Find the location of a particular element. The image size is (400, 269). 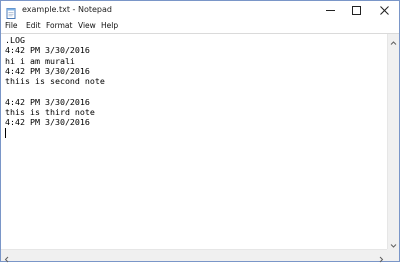

scroll-right-button is located at coordinates (381, 256).